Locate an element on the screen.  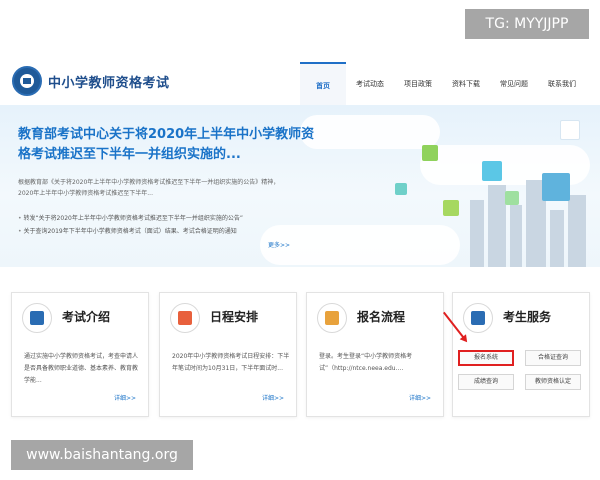
document-icon-glyph is located at coordinates (37, 318).